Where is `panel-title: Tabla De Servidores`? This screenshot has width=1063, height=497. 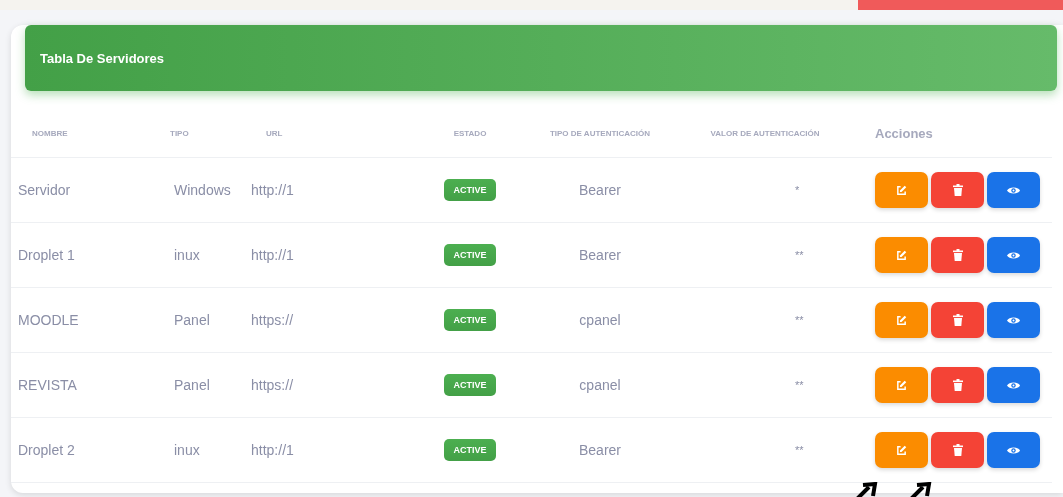
panel-title: Tabla De Servidores is located at coordinates (102, 58).